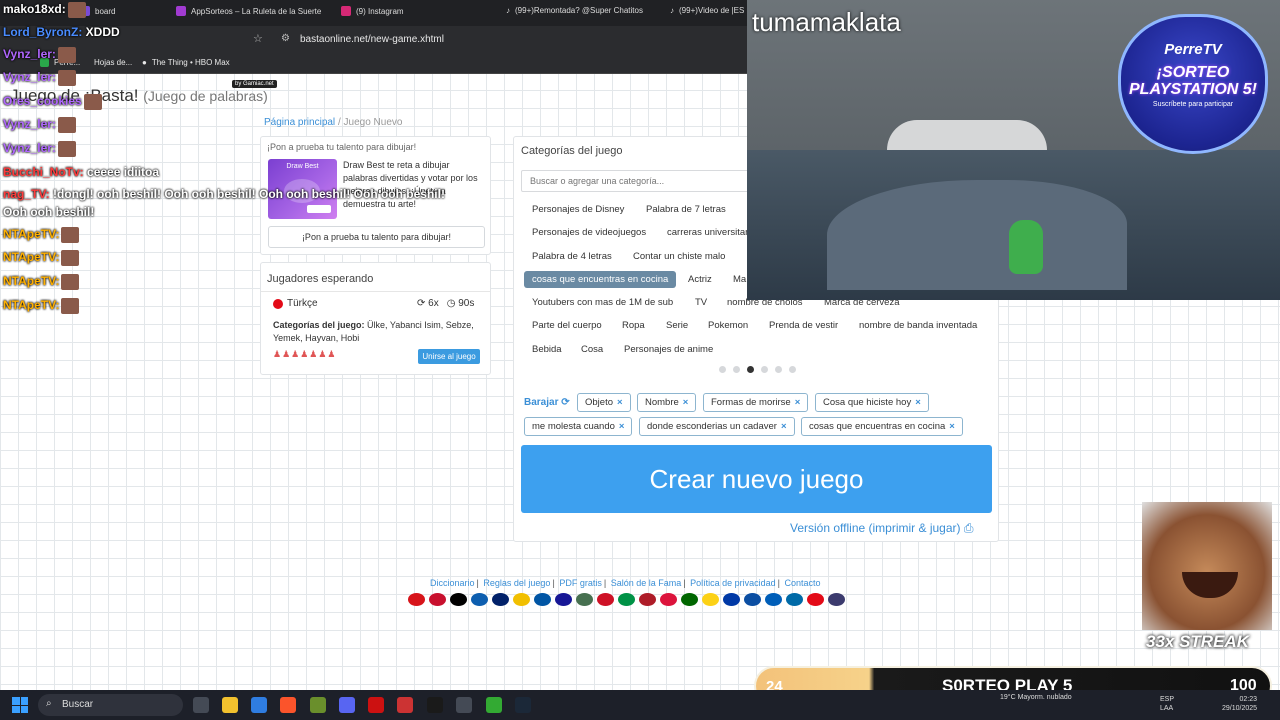  What do you see at coordinates (803, 325) in the screenshot?
I see `category-chip: Prenda de vestir` at bounding box center [803, 325].